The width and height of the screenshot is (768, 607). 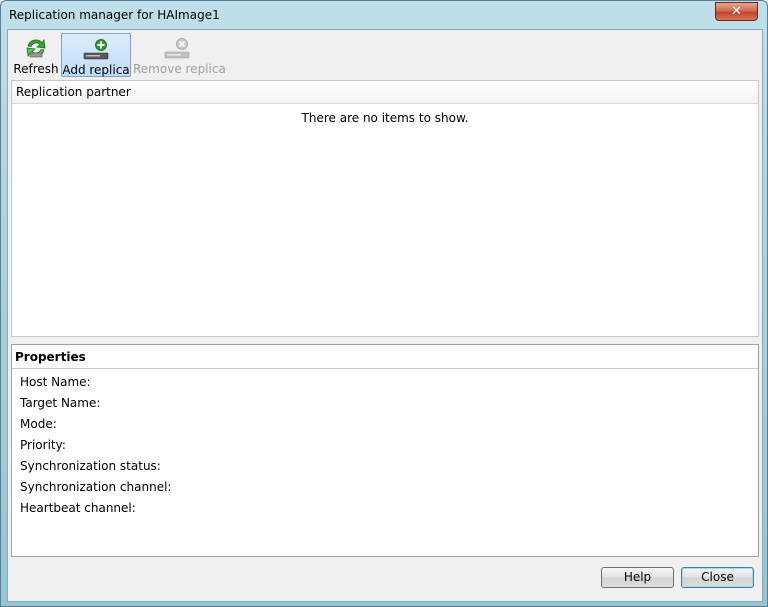 What do you see at coordinates (50, 357) in the screenshot?
I see `properties-title: Properties` at bounding box center [50, 357].